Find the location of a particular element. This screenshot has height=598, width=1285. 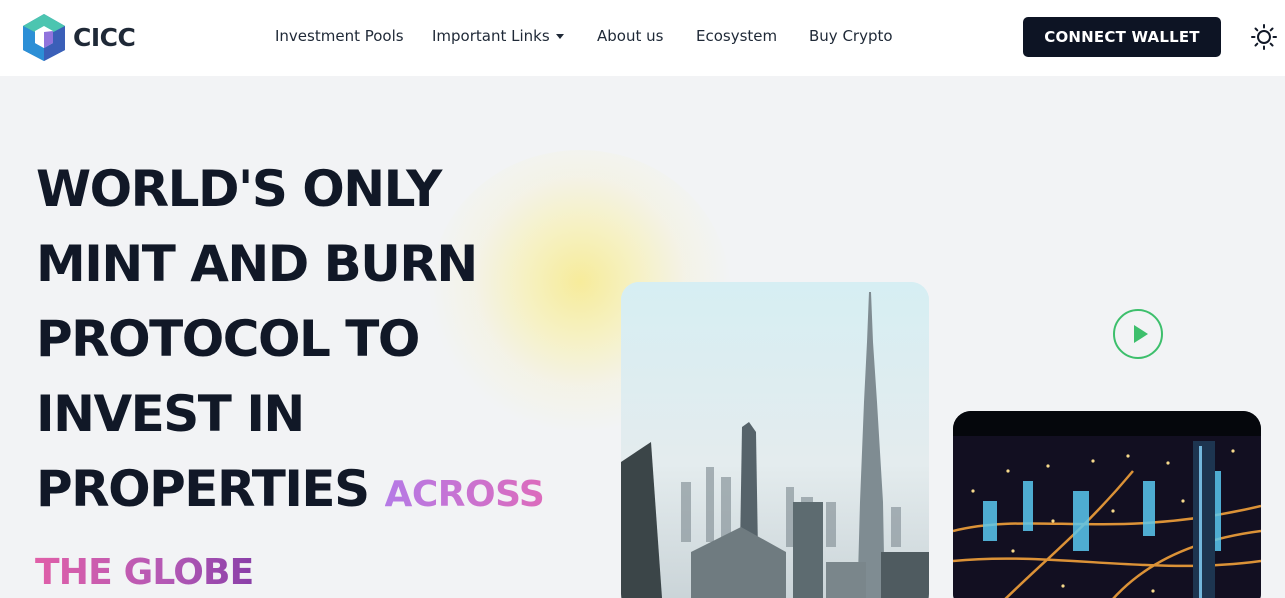

play-video-button is located at coordinates (1138, 334).